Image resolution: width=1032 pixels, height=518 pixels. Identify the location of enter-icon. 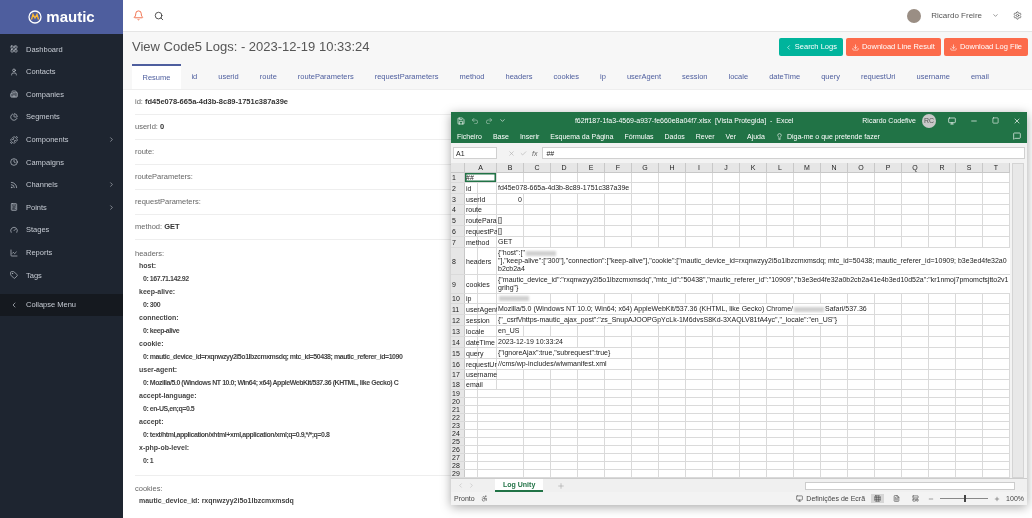
(523, 153).